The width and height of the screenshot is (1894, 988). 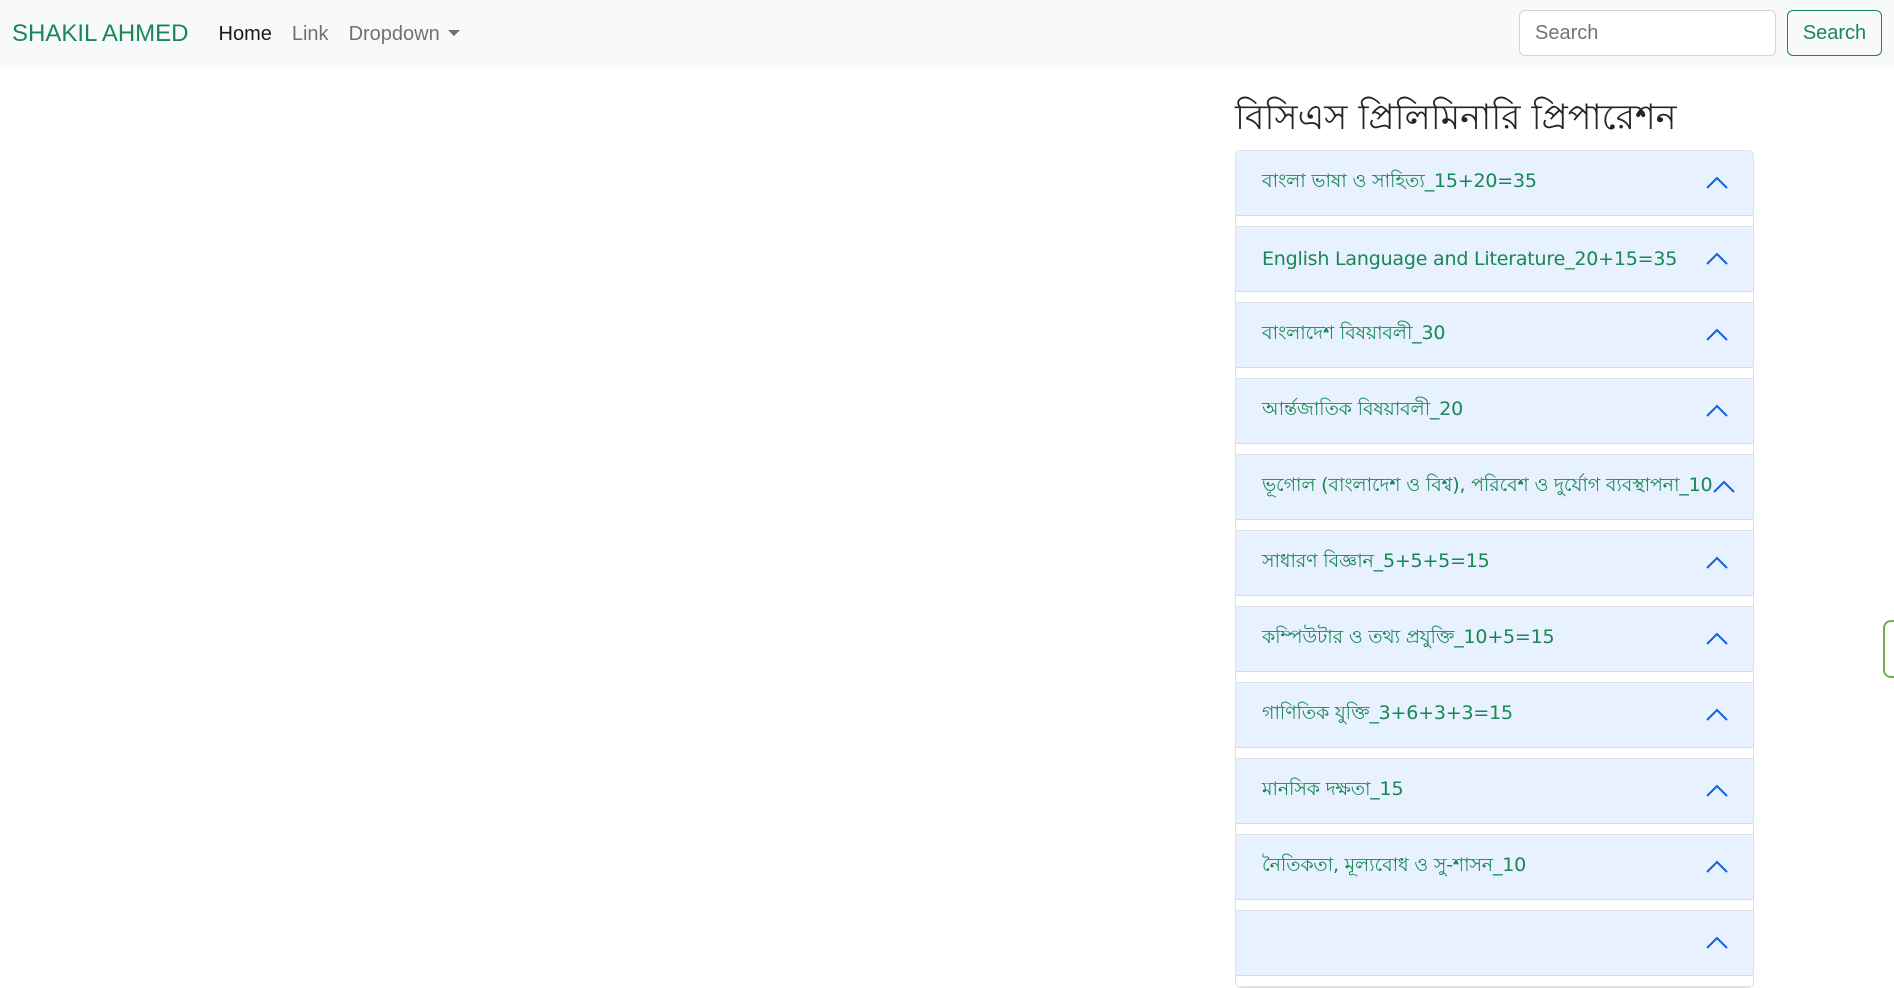 I want to click on search-input, so click(x=1647, y=33).